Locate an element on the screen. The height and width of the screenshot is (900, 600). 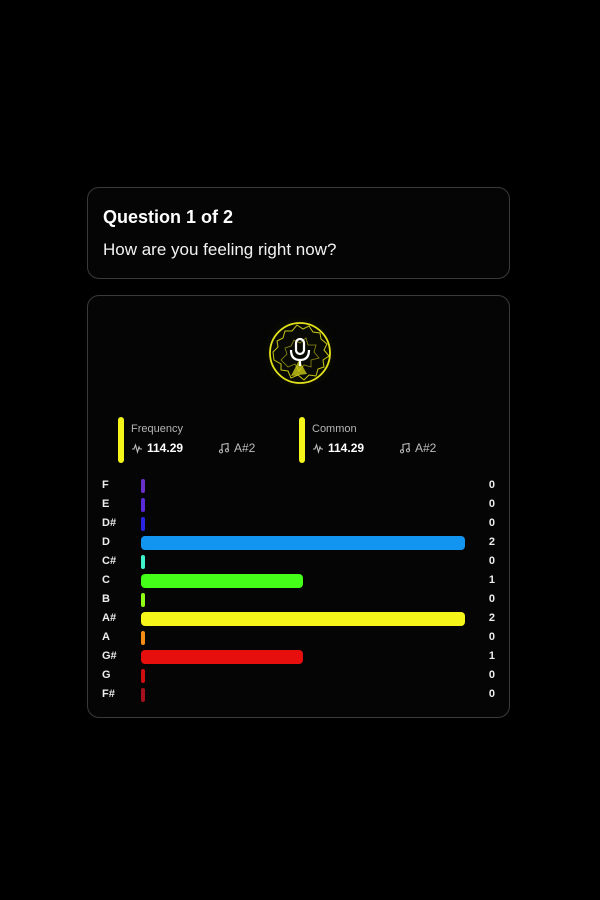
note-label: D is located at coordinates (106, 542).